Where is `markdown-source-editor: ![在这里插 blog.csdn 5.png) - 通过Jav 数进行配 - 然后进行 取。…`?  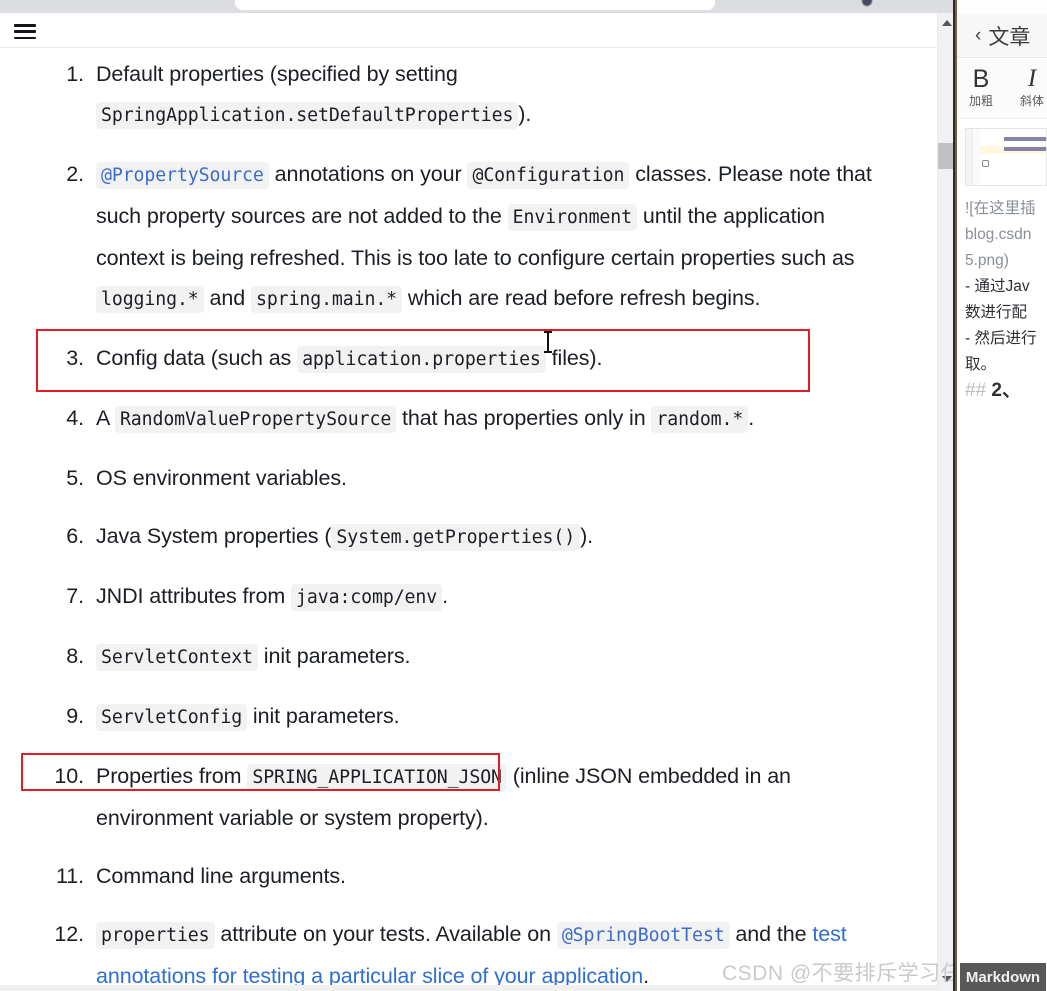
markdown-source-editor: ![在这里插 blog.csdn 5.png) - 通过Jav 数进行配 - 然后进行 取。… is located at coordinates (1002, 555).